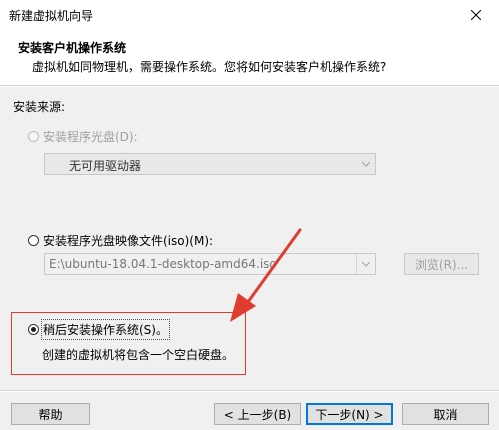 Image resolution: width=499 pixels, height=430 pixels. I want to click on help-button: 帮助, so click(50, 414).